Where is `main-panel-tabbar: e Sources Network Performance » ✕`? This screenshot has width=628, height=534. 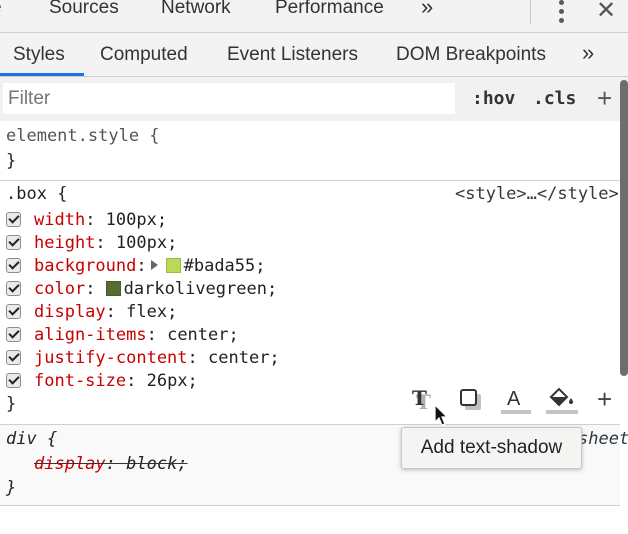
main-panel-tabbar: e Sources Network Performance » ✕ is located at coordinates (314, 16).